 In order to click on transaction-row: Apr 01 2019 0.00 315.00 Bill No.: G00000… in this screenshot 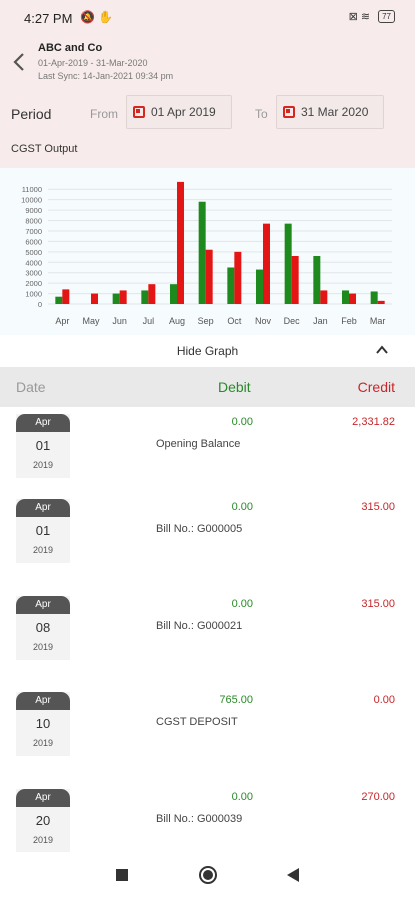, I will do `click(207, 541)`.